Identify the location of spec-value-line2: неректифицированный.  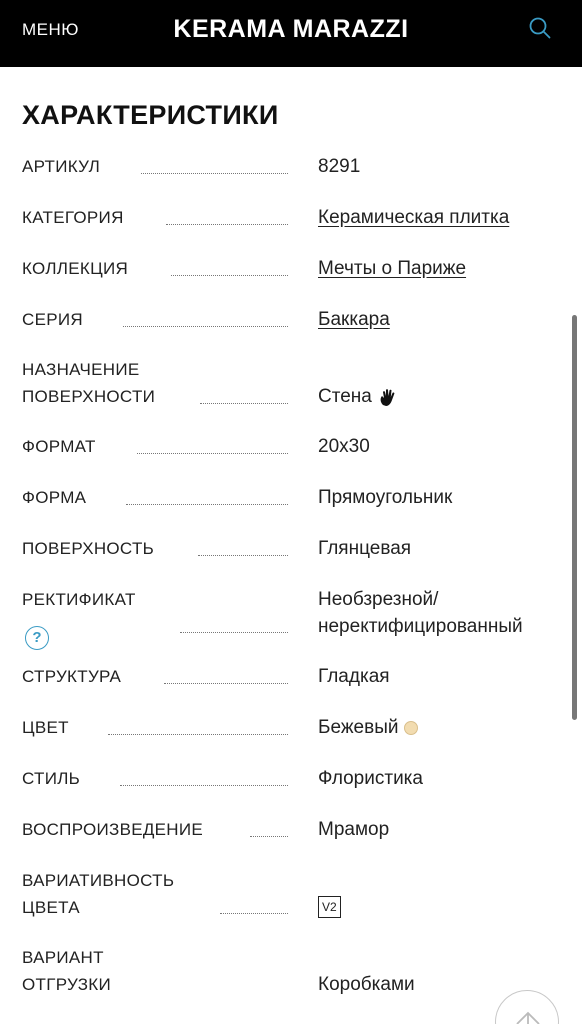
(420, 626).